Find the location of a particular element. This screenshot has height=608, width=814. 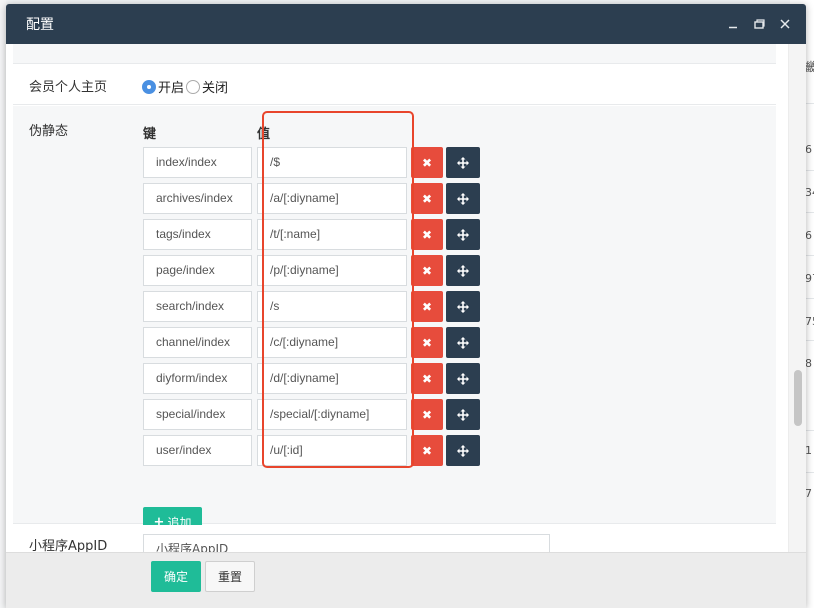

member-homepage-label: 会员个人主页 is located at coordinates (68, 87).